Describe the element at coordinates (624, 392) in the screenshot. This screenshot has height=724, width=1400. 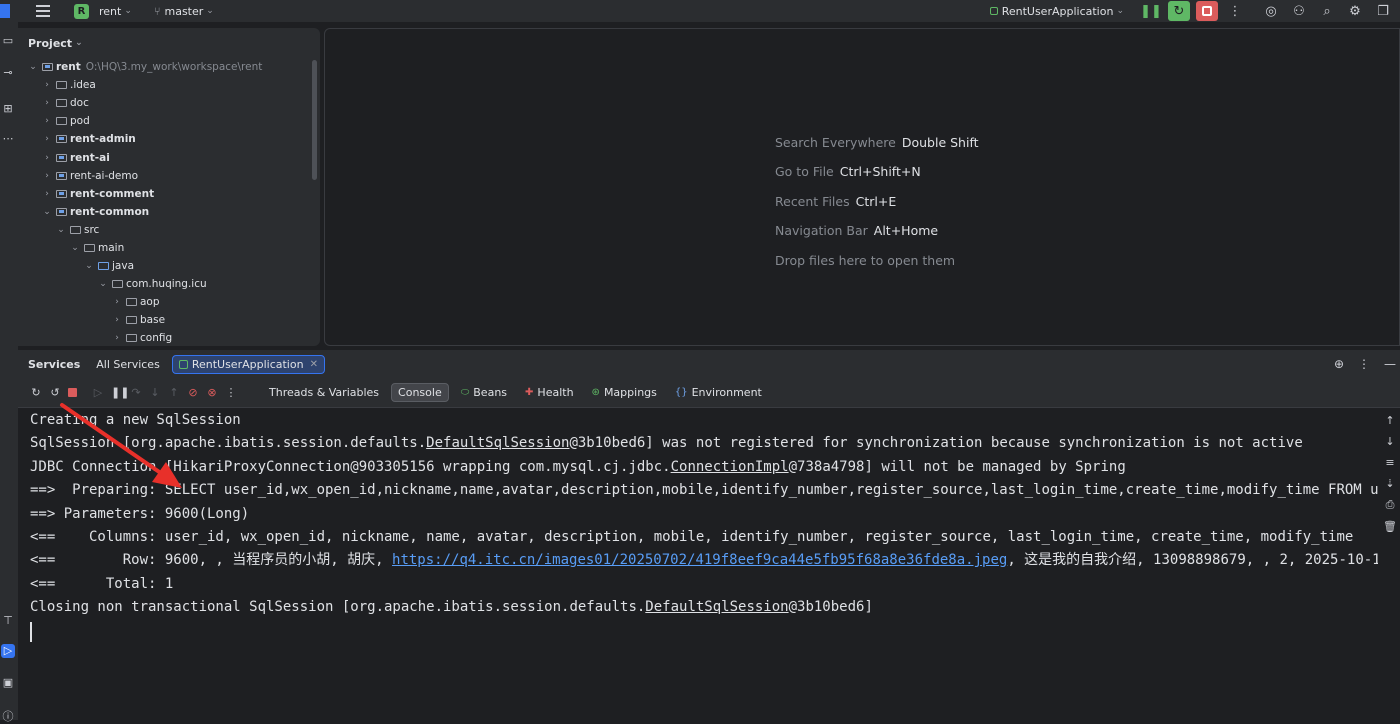
I see `subtab-mappings: ⊛ Mappings` at that location.